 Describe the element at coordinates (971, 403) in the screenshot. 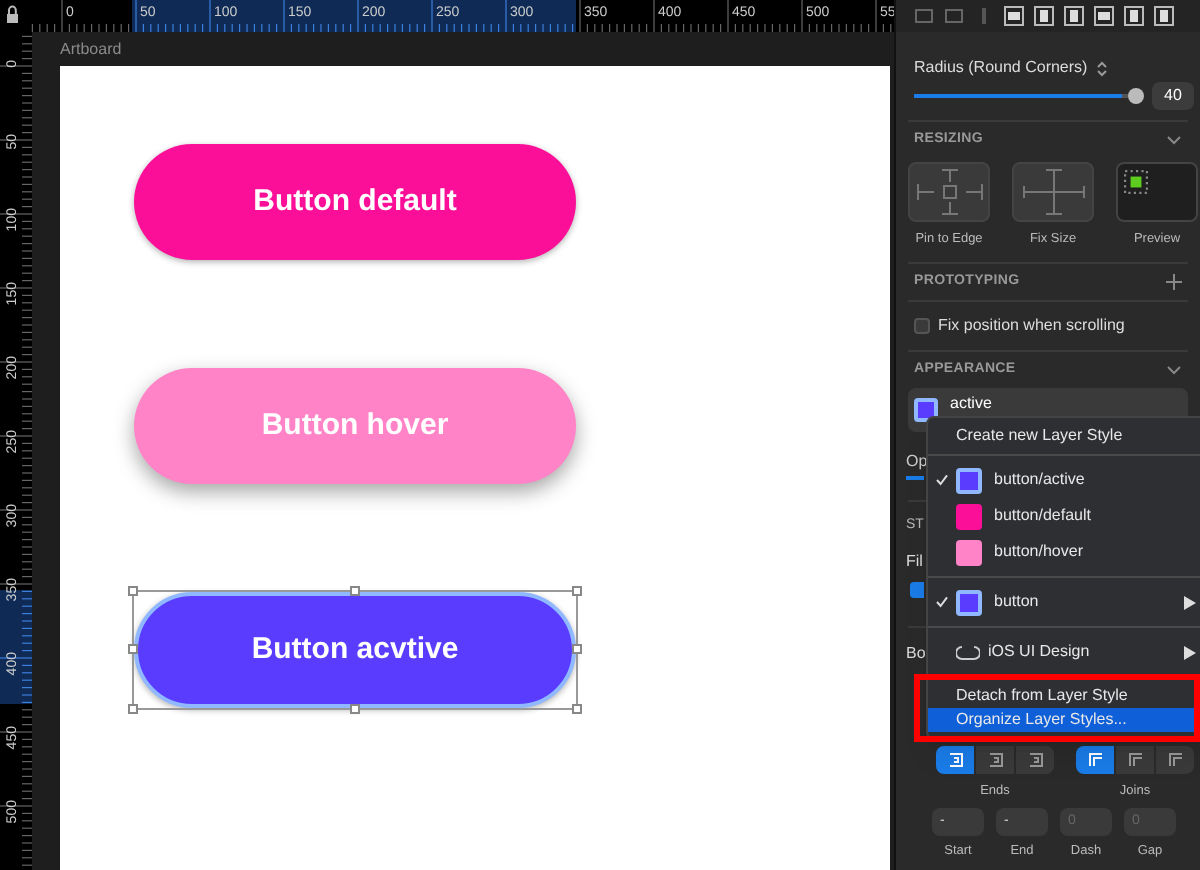

I see `style-name: active` at that location.